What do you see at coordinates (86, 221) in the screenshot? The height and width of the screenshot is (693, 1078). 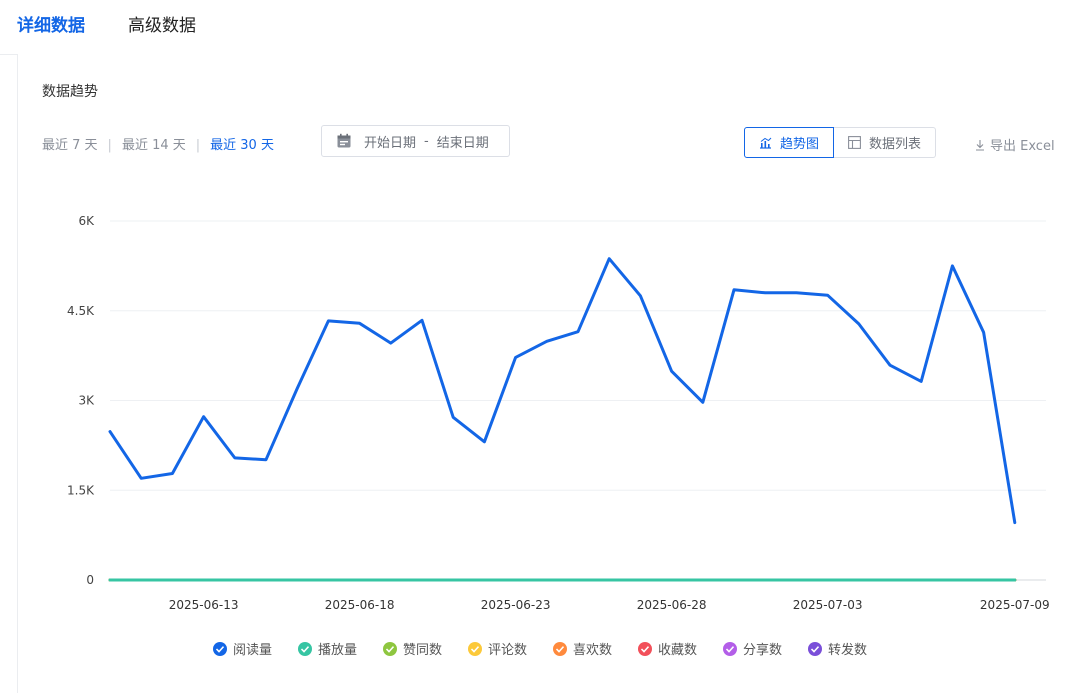 I see `y-tick-label: 6K` at bounding box center [86, 221].